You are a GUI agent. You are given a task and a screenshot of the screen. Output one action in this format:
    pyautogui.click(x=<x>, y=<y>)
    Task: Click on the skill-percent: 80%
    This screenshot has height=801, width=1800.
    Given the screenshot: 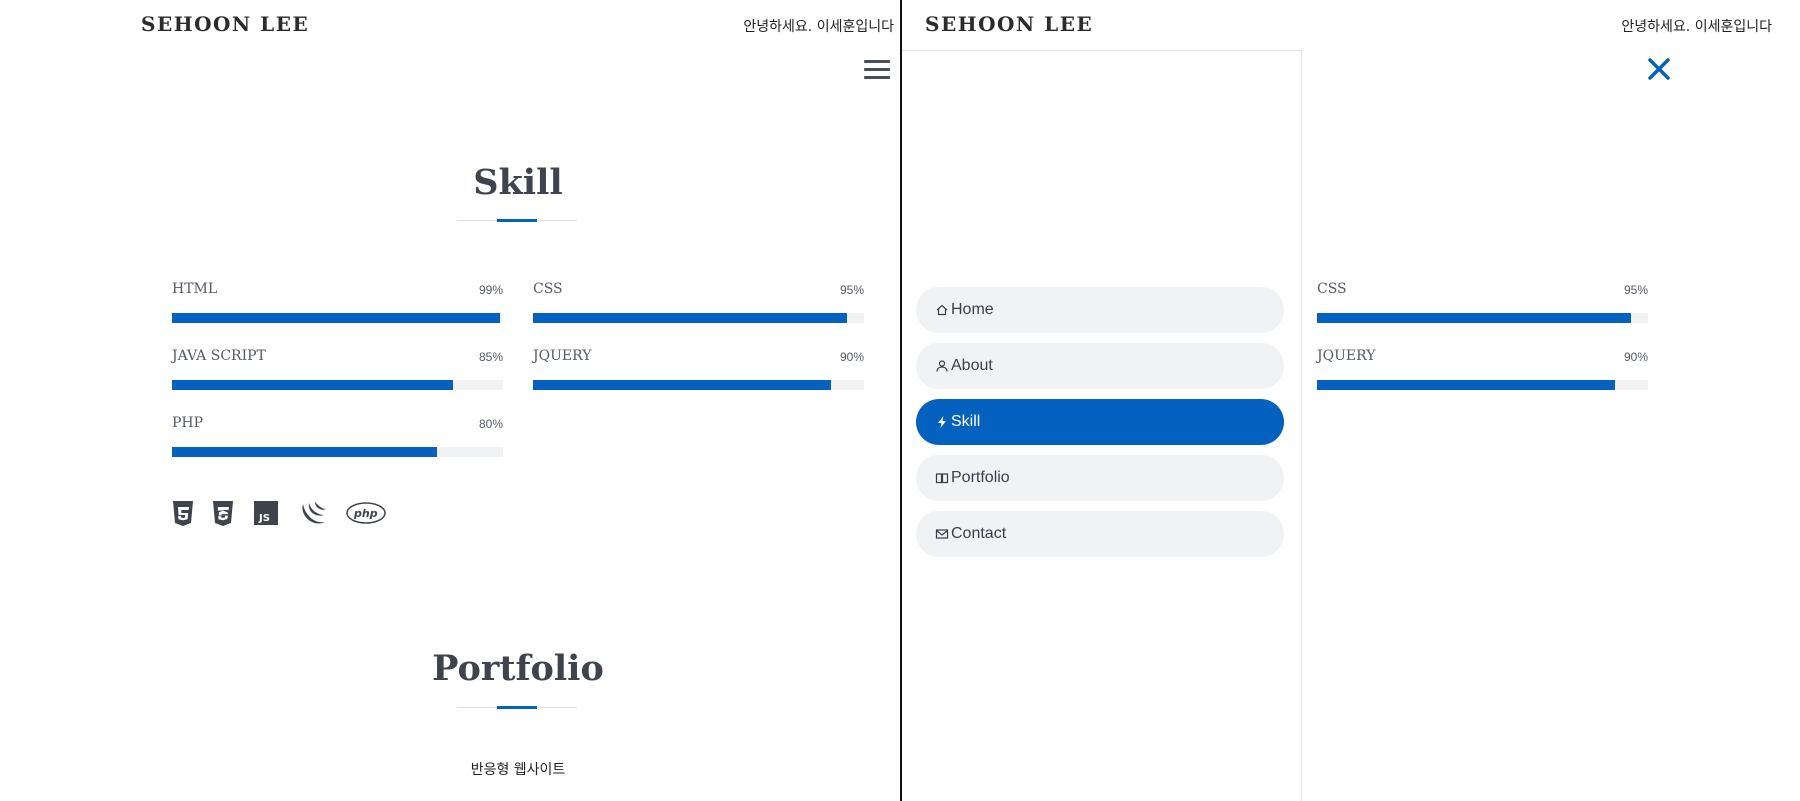 What is the action you would take?
    pyautogui.click(x=490, y=424)
    